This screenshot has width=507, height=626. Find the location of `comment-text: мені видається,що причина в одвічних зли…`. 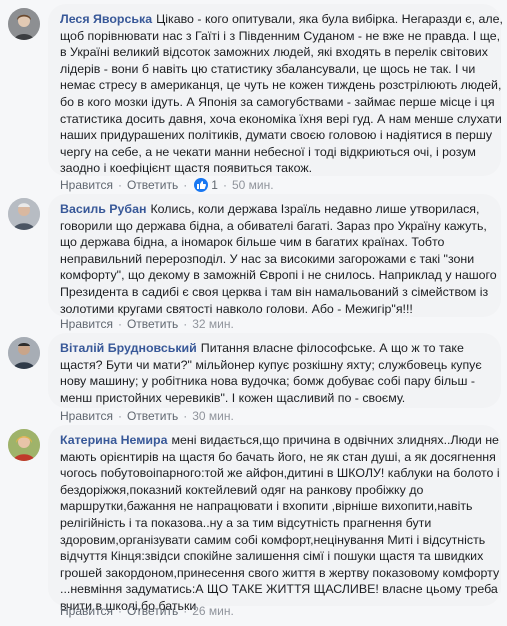

comment-text: мені видається,що причина в одвічних зли… is located at coordinates (335, 440).